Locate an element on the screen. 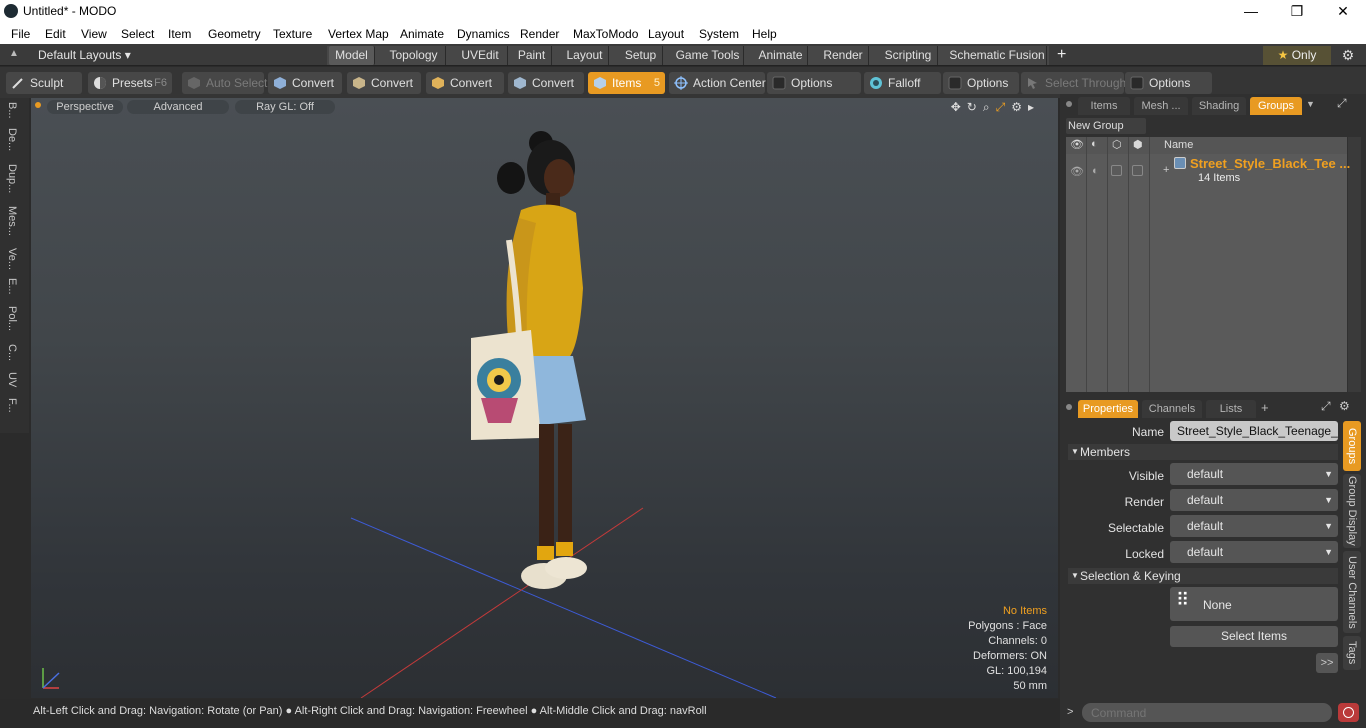 The image size is (1366, 728). tab-lists: Lists is located at coordinates (1231, 409).